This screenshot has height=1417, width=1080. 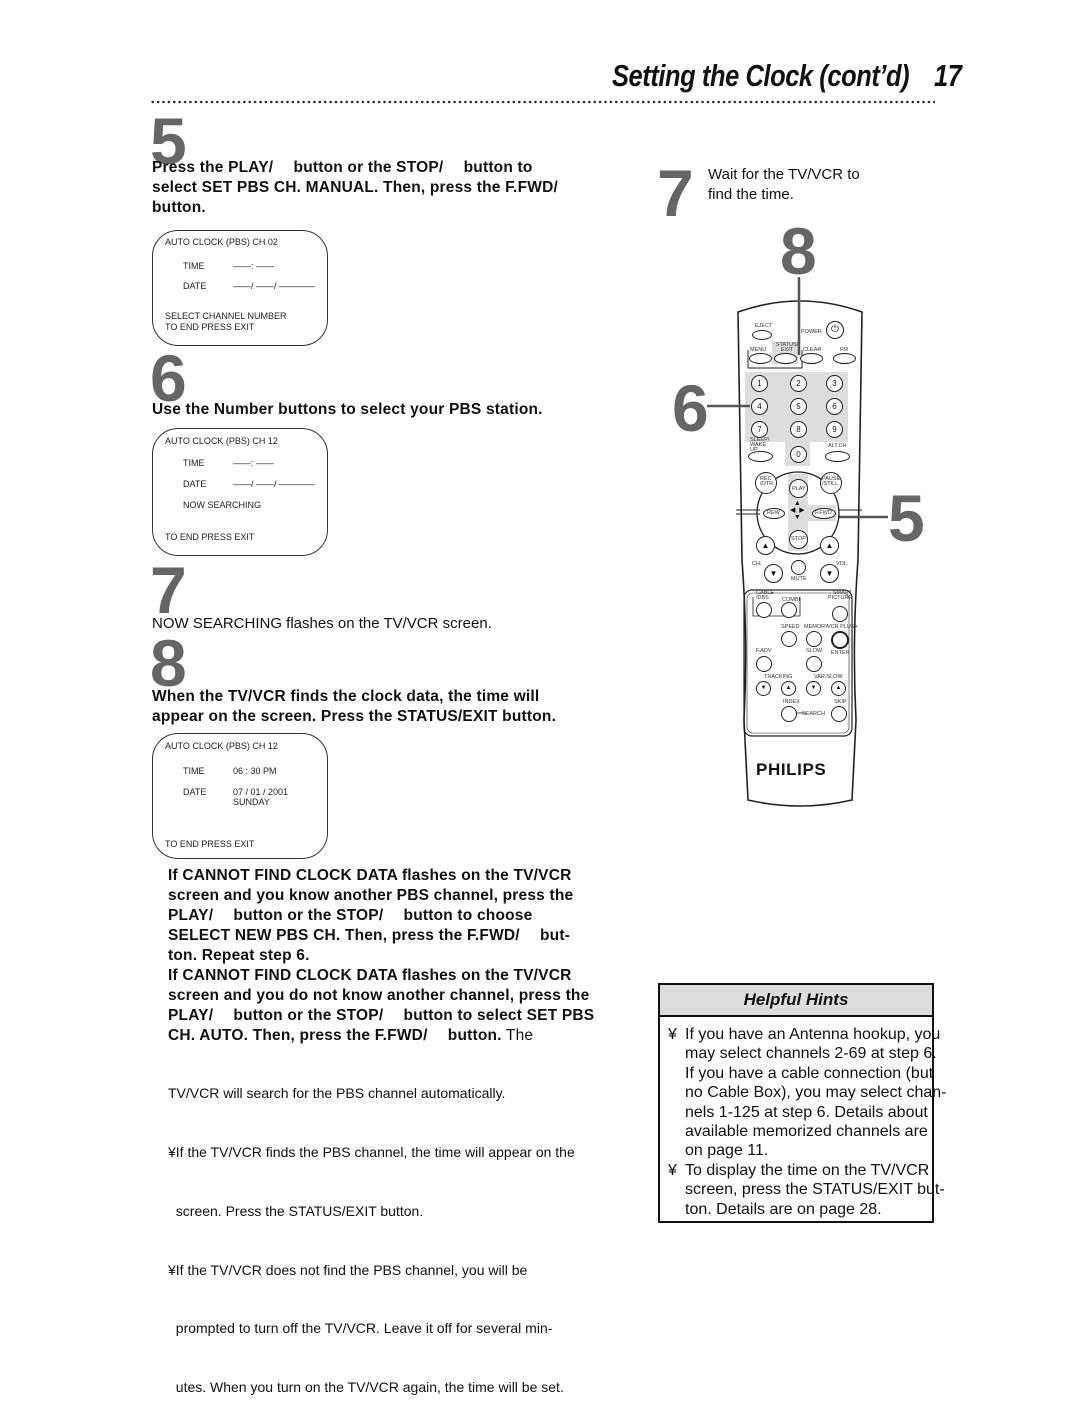 What do you see at coordinates (783, 1209) in the screenshot?
I see `text-line: ton. Details are on page 28.` at bounding box center [783, 1209].